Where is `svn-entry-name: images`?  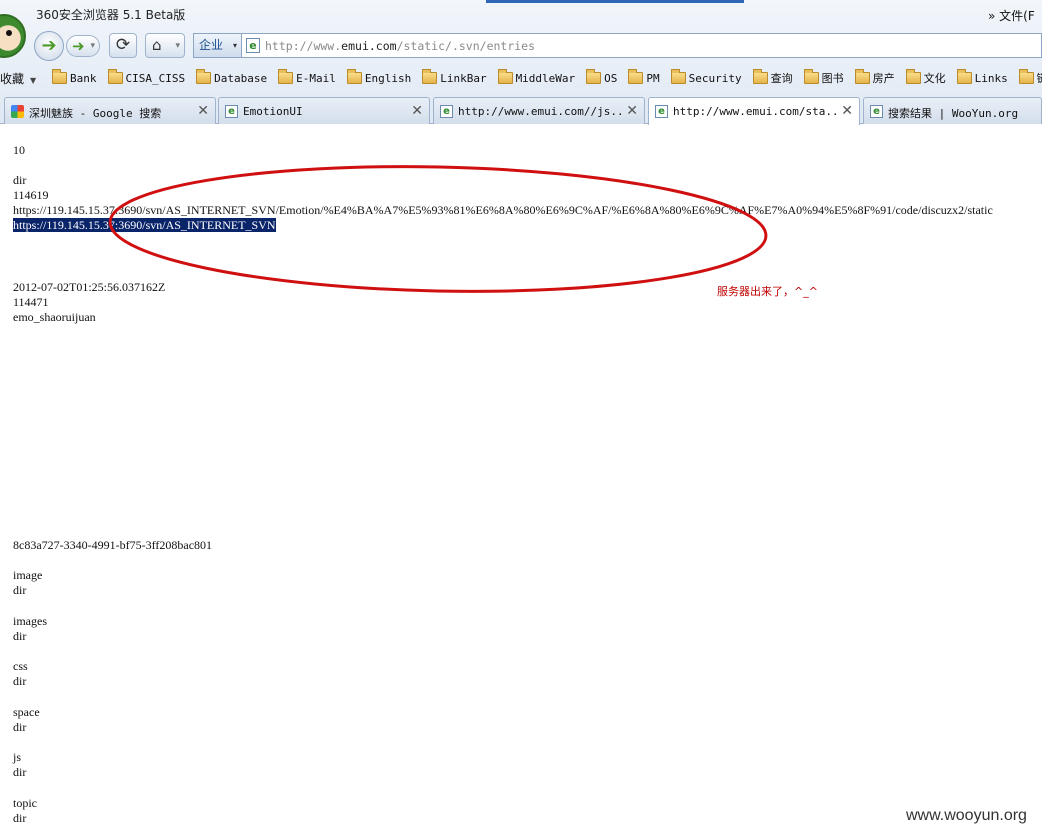
svn-entry-name: images is located at coordinates (30, 620).